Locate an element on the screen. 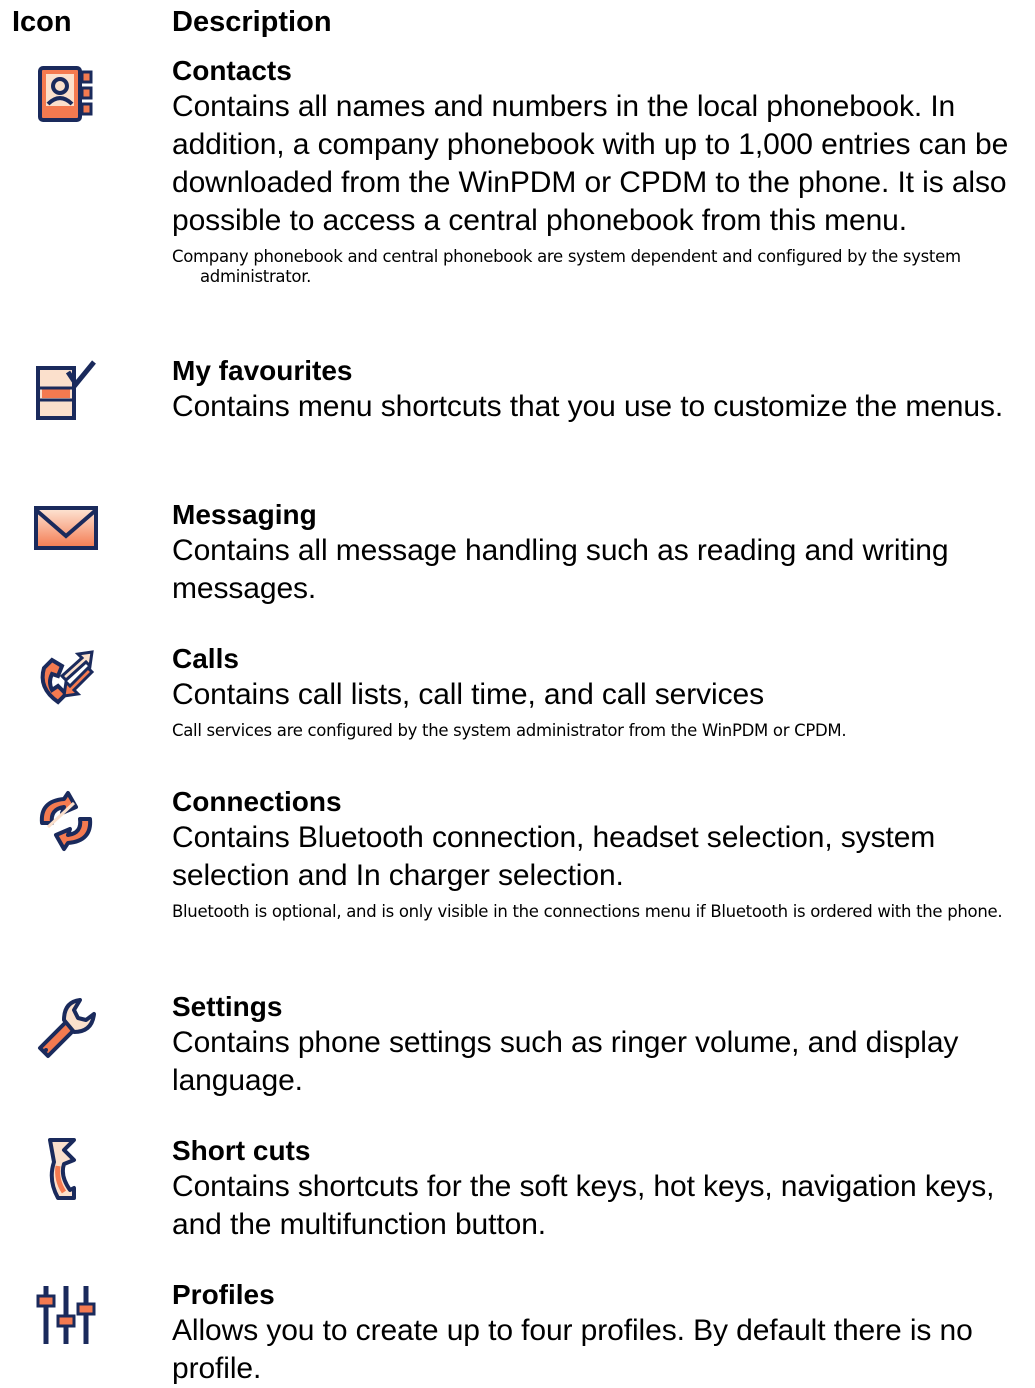 This screenshot has width=1035, height=1388. item-title: Profiles is located at coordinates (223, 1294).